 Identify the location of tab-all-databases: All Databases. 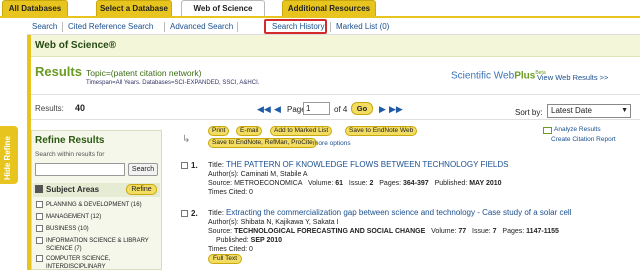
(35, 8).